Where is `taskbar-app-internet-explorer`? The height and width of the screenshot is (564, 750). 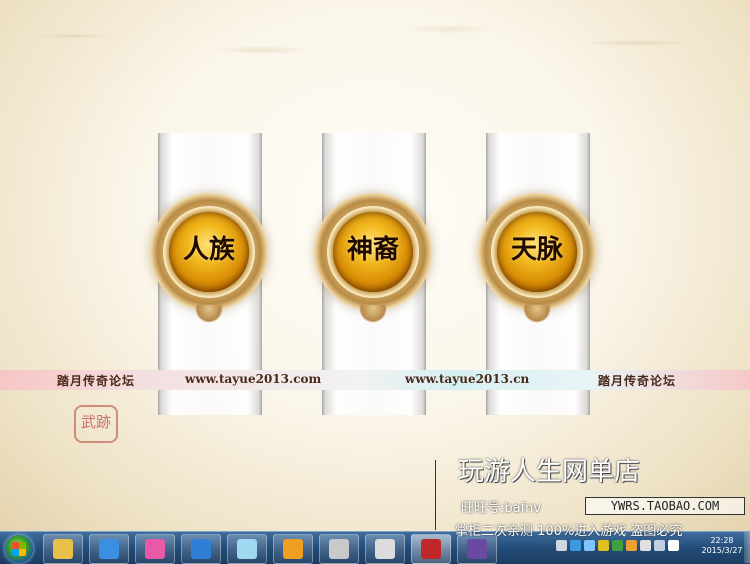
taskbar-app-internet-explorer is located at coordinates (201, 549).